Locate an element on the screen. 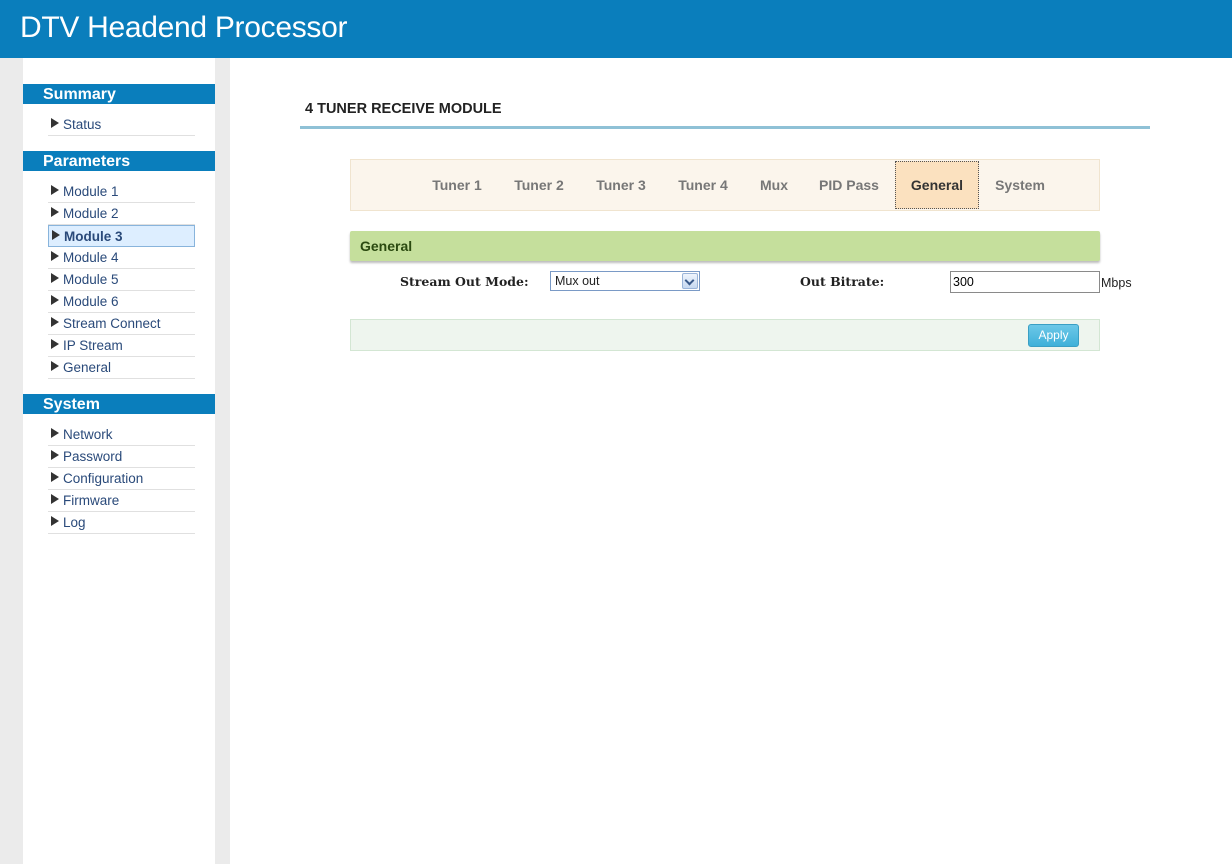 The width and height of the screenshot is (1232, 864). sidebar-item-label: Stream Connect is located at coordinates (112, 323).